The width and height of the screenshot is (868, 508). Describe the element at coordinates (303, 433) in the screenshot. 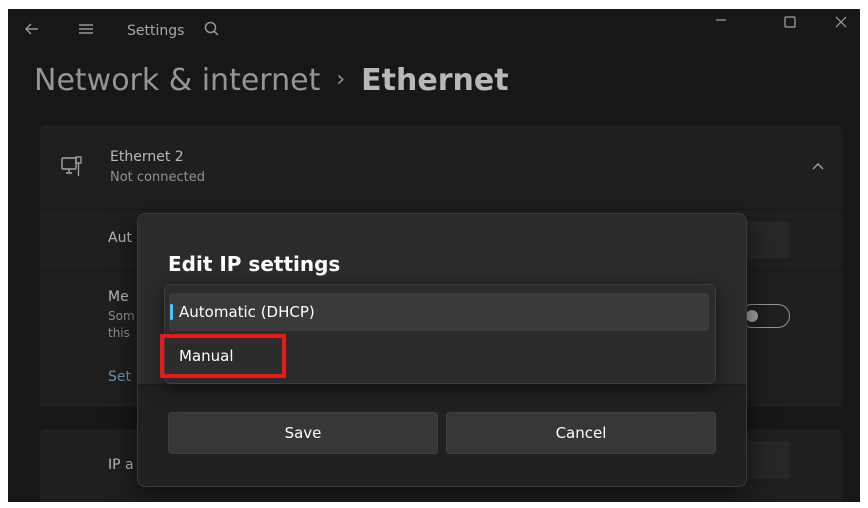

I see `save-button: Save` at that location.